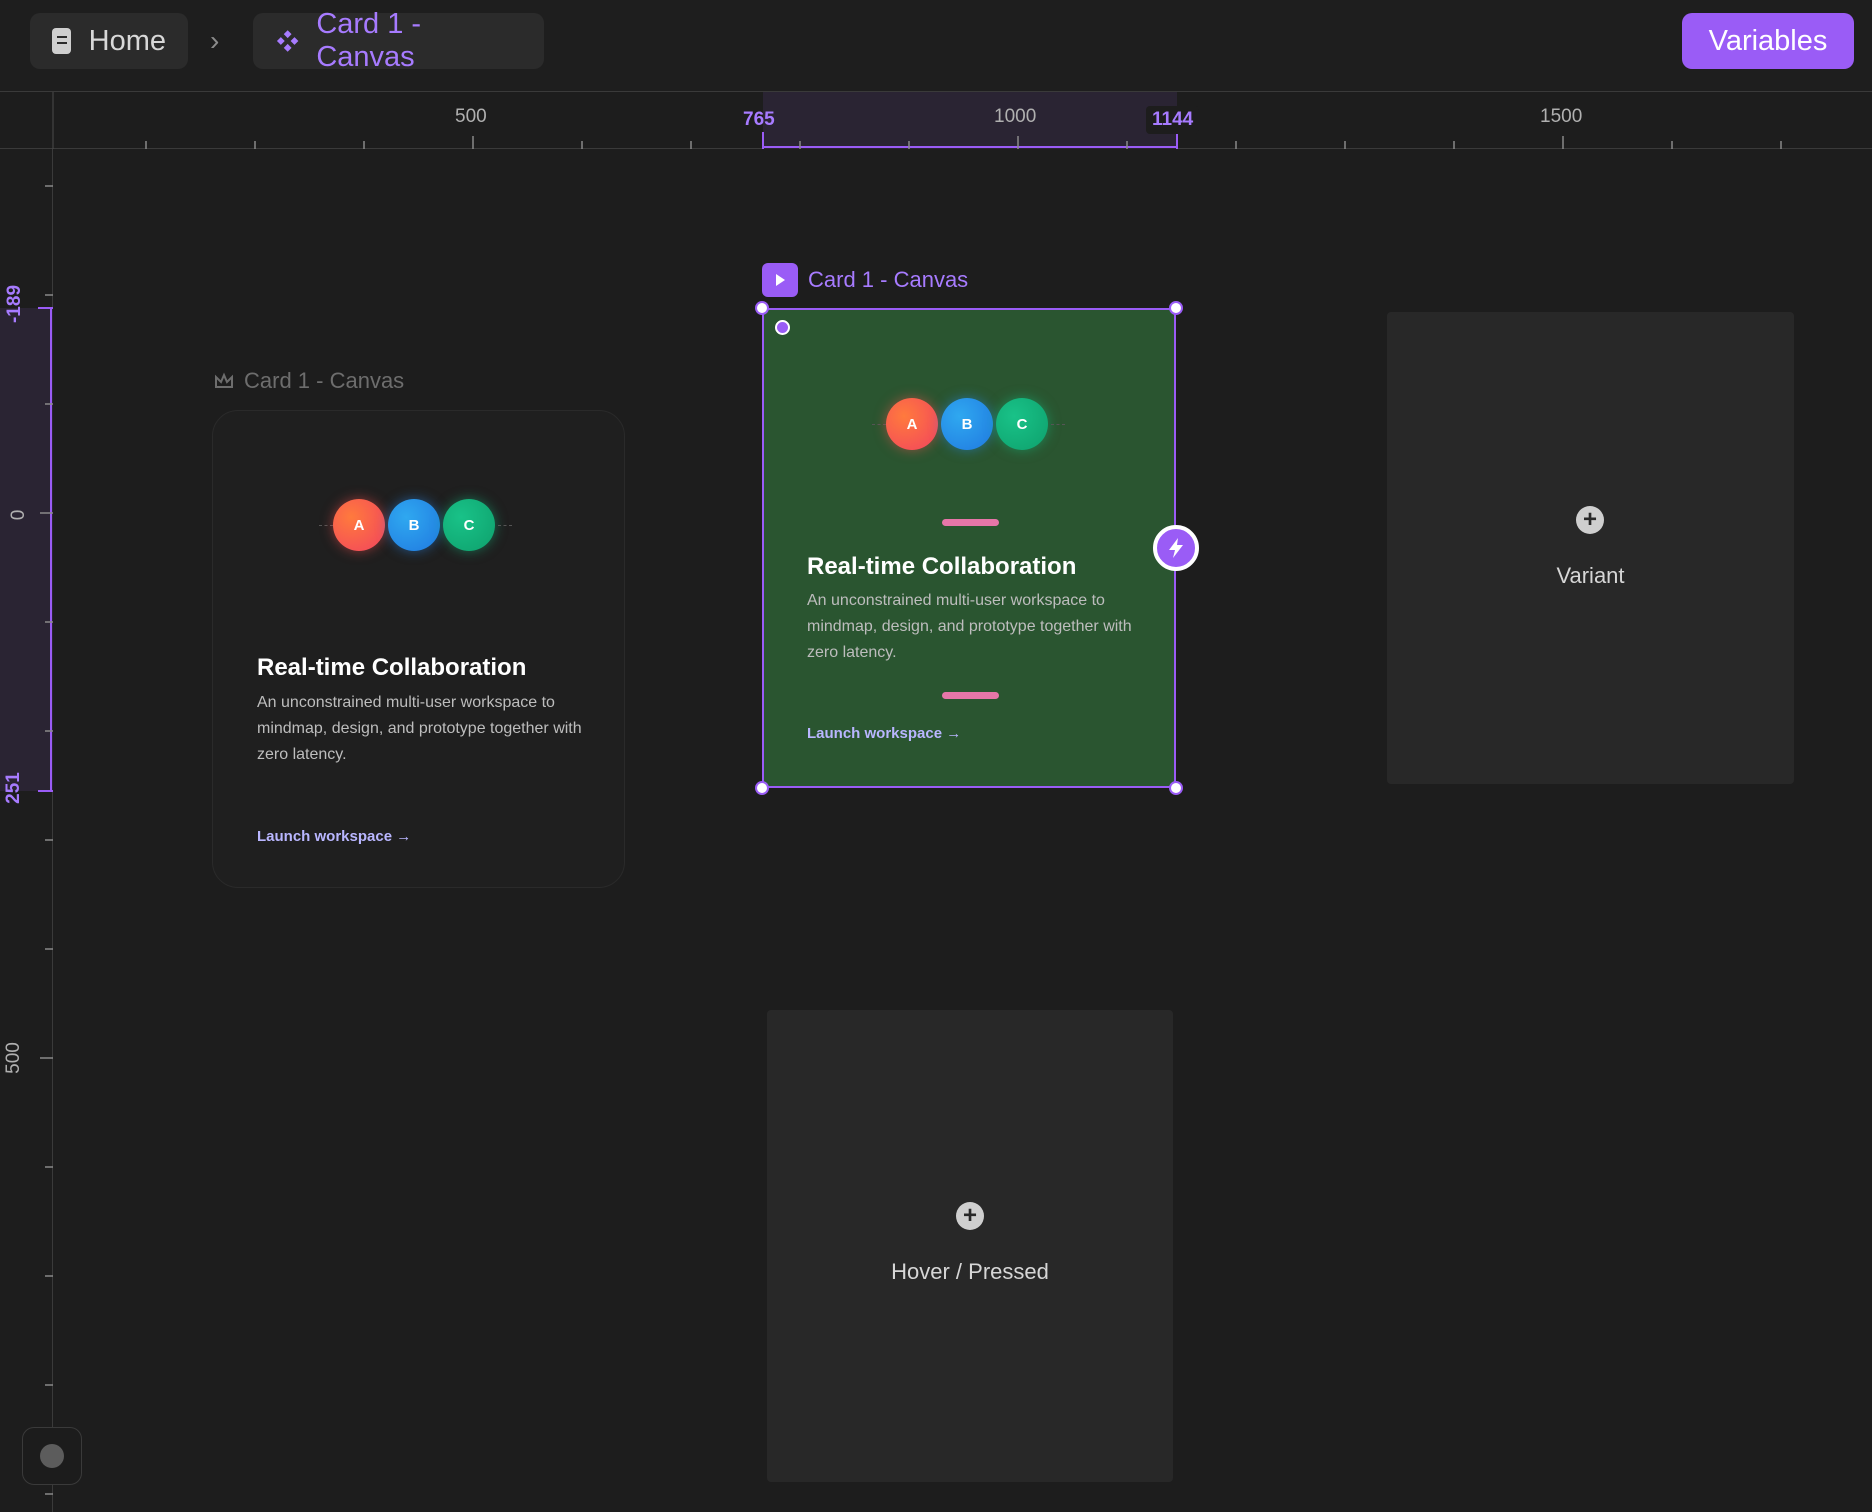 The height and width of the screenshot is (1512, 1872). Describe the element at coordinates (1590, 548) in the screenshot. I see `variant-placeholder: + Variant` at that location.